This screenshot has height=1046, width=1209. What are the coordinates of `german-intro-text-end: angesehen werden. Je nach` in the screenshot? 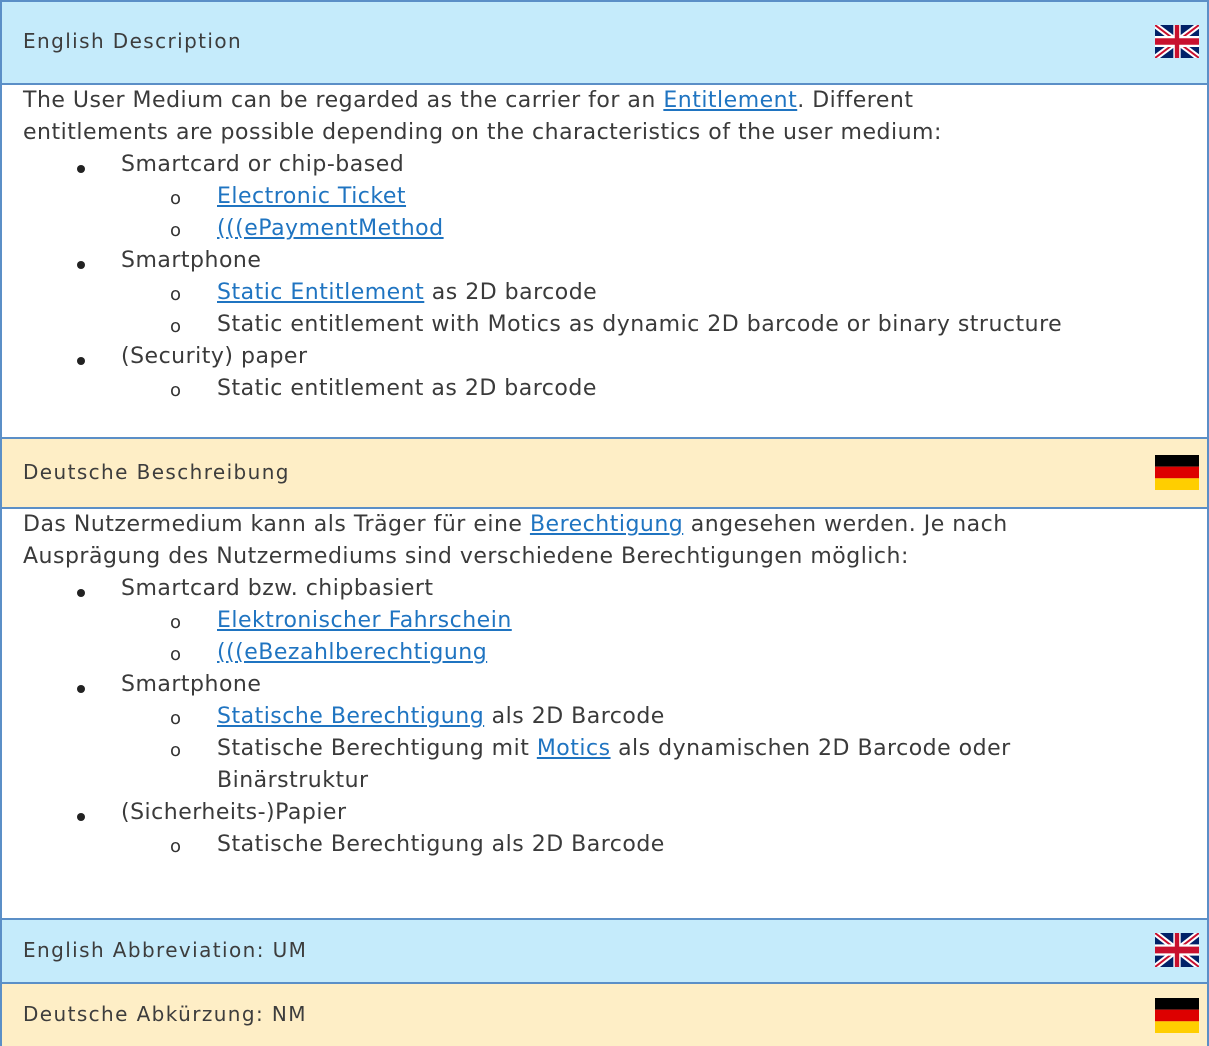 It's located at (845, 524).